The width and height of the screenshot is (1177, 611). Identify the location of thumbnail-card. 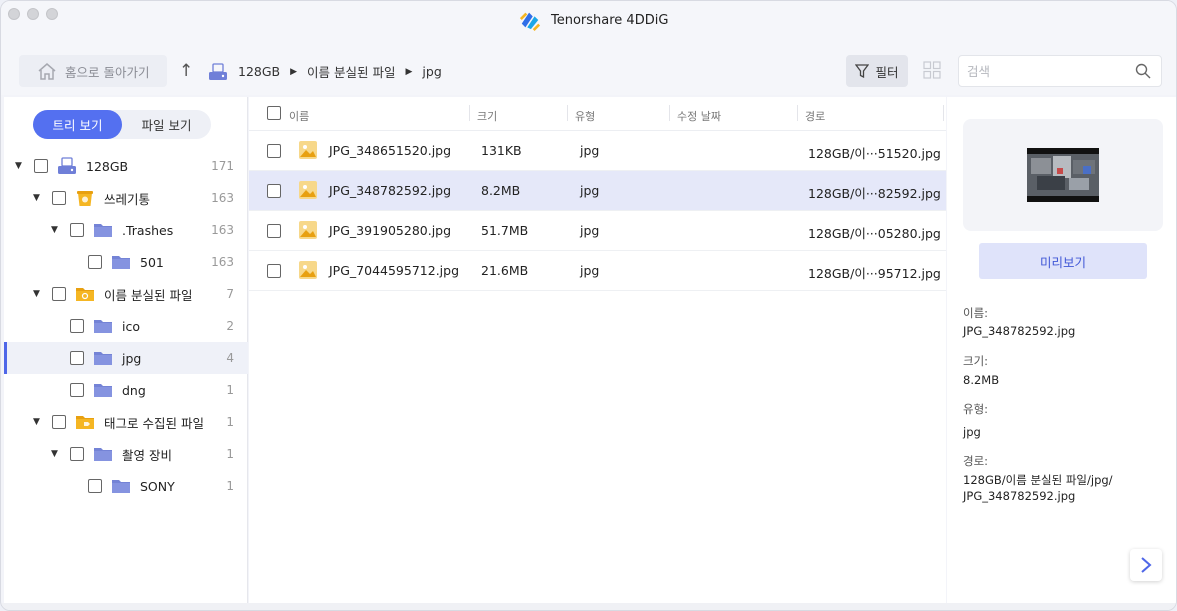
(1063, 175).